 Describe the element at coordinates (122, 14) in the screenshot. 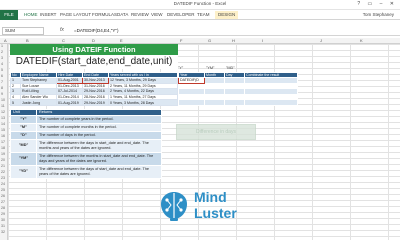

I see `tab-data: DATA` at that location.